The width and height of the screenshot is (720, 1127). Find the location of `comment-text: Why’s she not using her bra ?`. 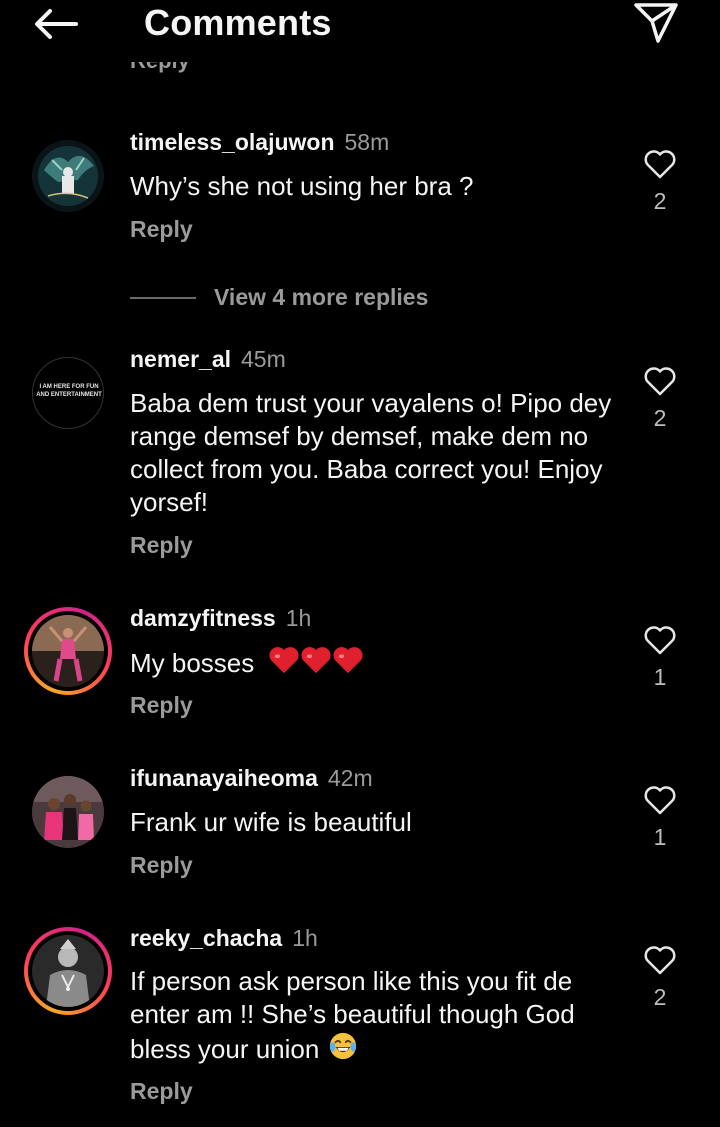

comment-text: Why’s she not using her bra ? is located at coordinates (302, 186).